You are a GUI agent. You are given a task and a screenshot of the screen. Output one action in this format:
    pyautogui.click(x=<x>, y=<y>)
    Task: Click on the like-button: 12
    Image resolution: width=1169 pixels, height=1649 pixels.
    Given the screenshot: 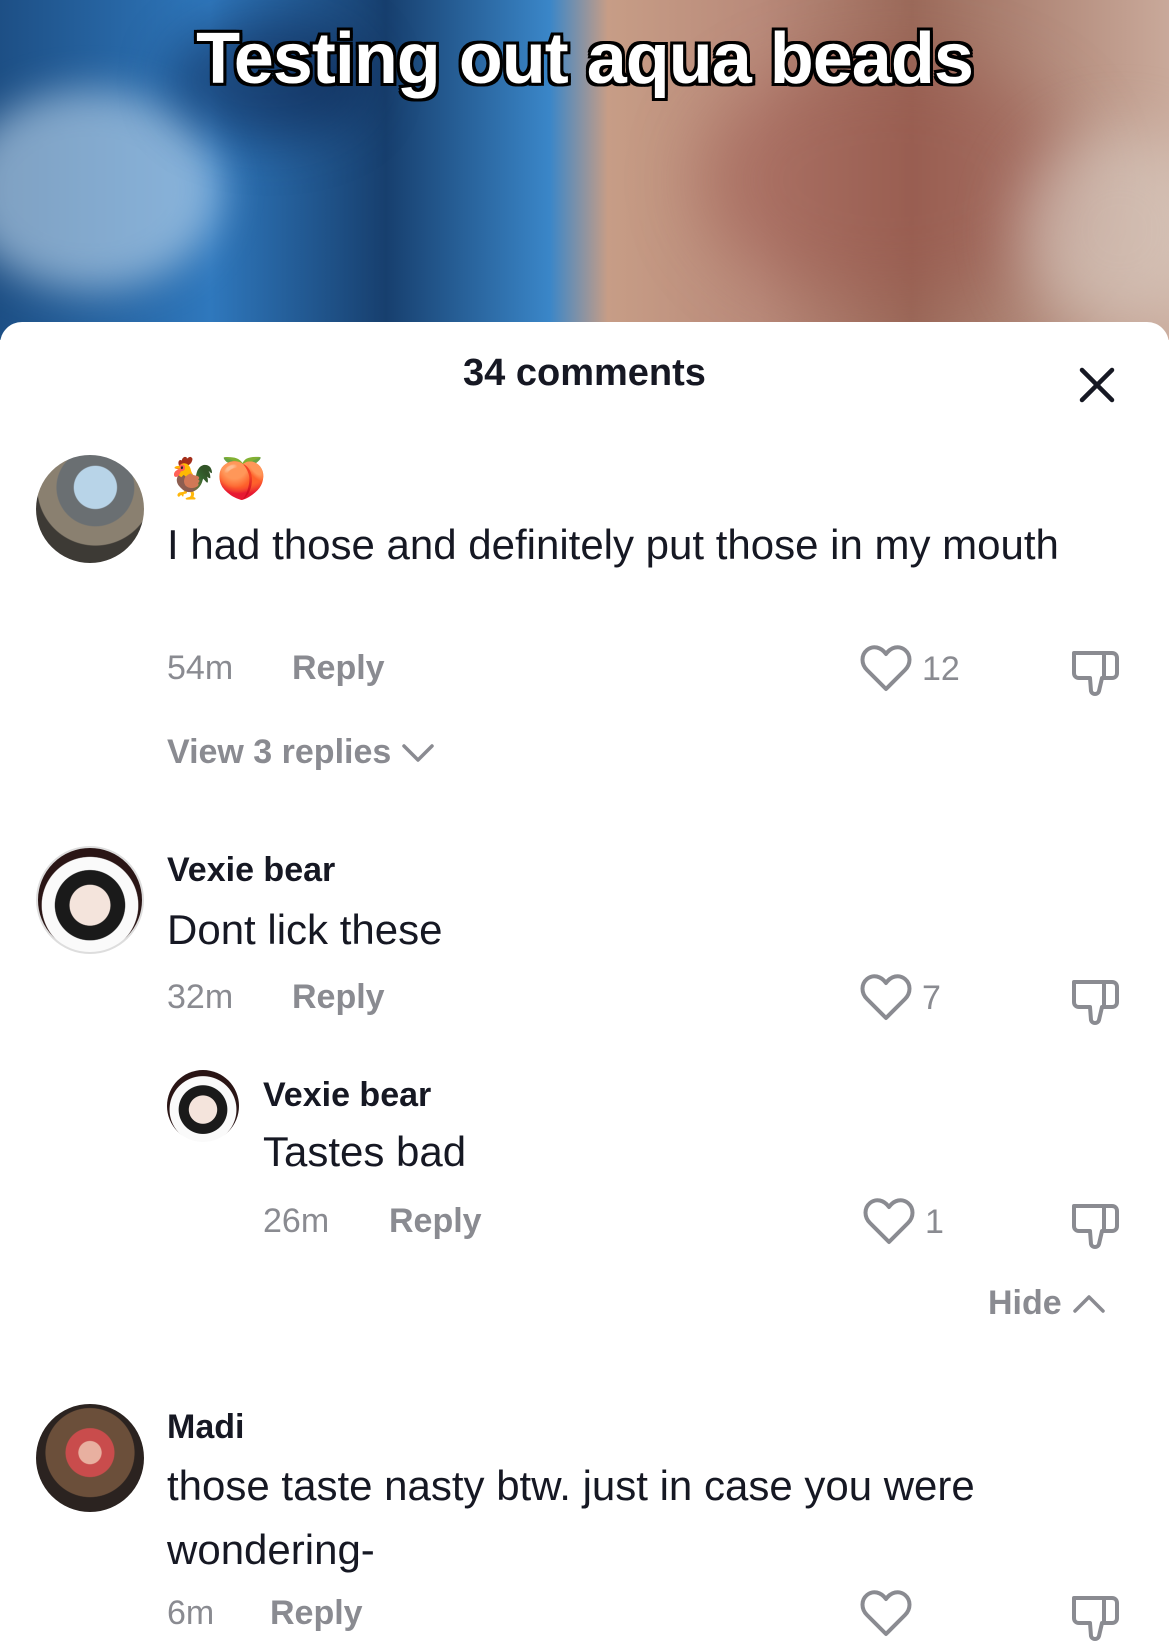 What is the action you would take?
    pyautogui.click(x=910, y=669)
    